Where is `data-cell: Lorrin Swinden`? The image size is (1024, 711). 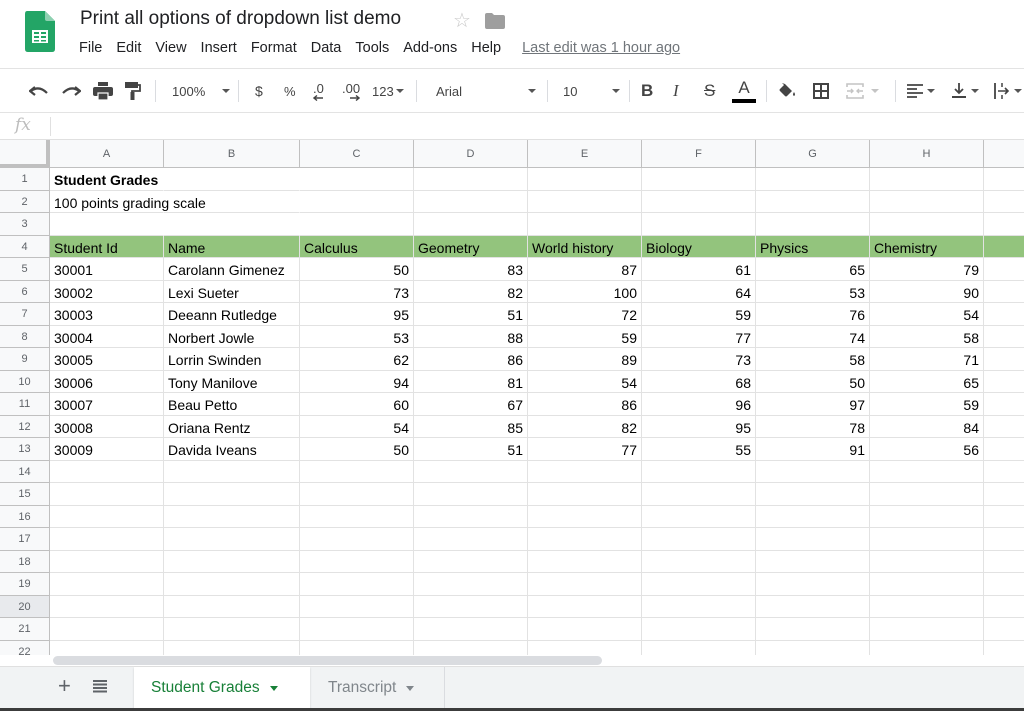
data-cell: Lorrin Swinden is located at coordinates (232, 359).